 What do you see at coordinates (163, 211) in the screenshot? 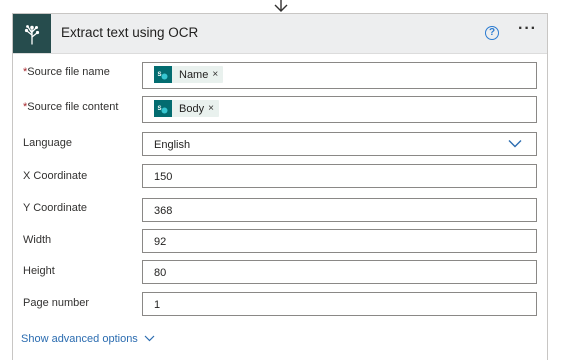
I see `y-coordinate-value: 368` at bounding box center [163, 211].